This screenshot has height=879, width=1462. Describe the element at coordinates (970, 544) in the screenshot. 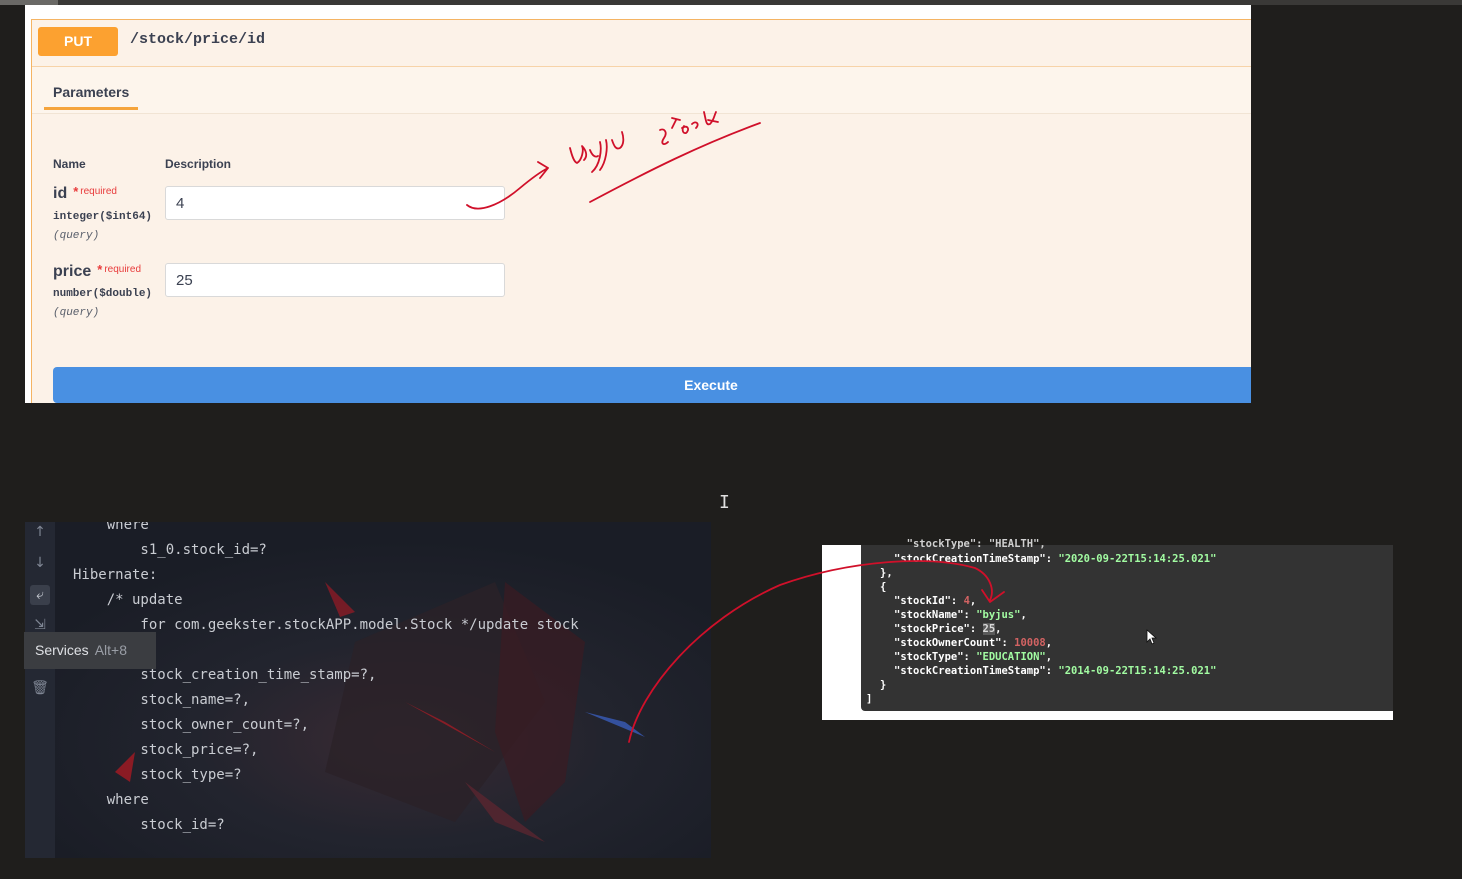

I see `json-line: "stockType": "HEALTH",` at that location.